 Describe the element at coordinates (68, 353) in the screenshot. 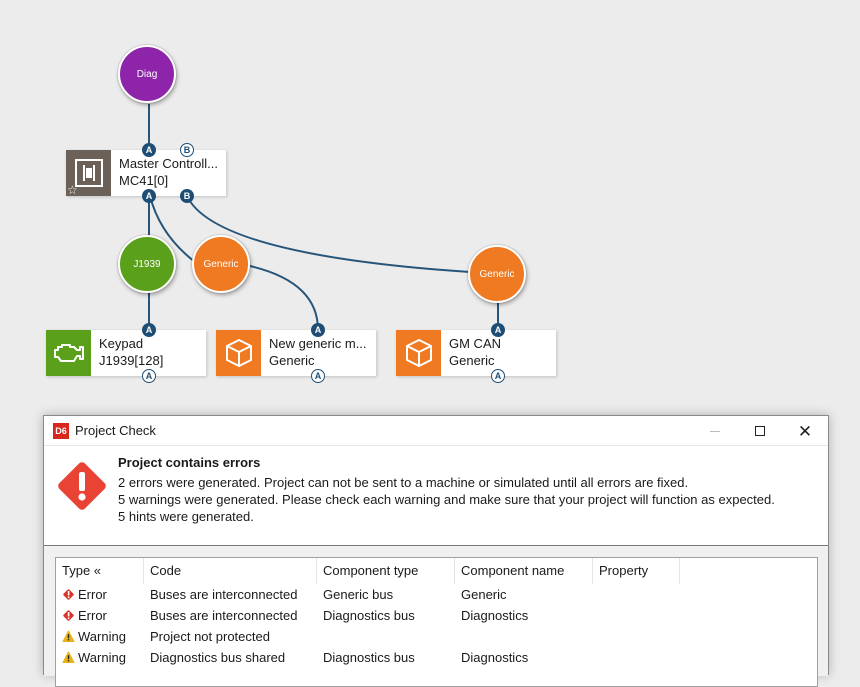

I see `engine-icon` at that location.